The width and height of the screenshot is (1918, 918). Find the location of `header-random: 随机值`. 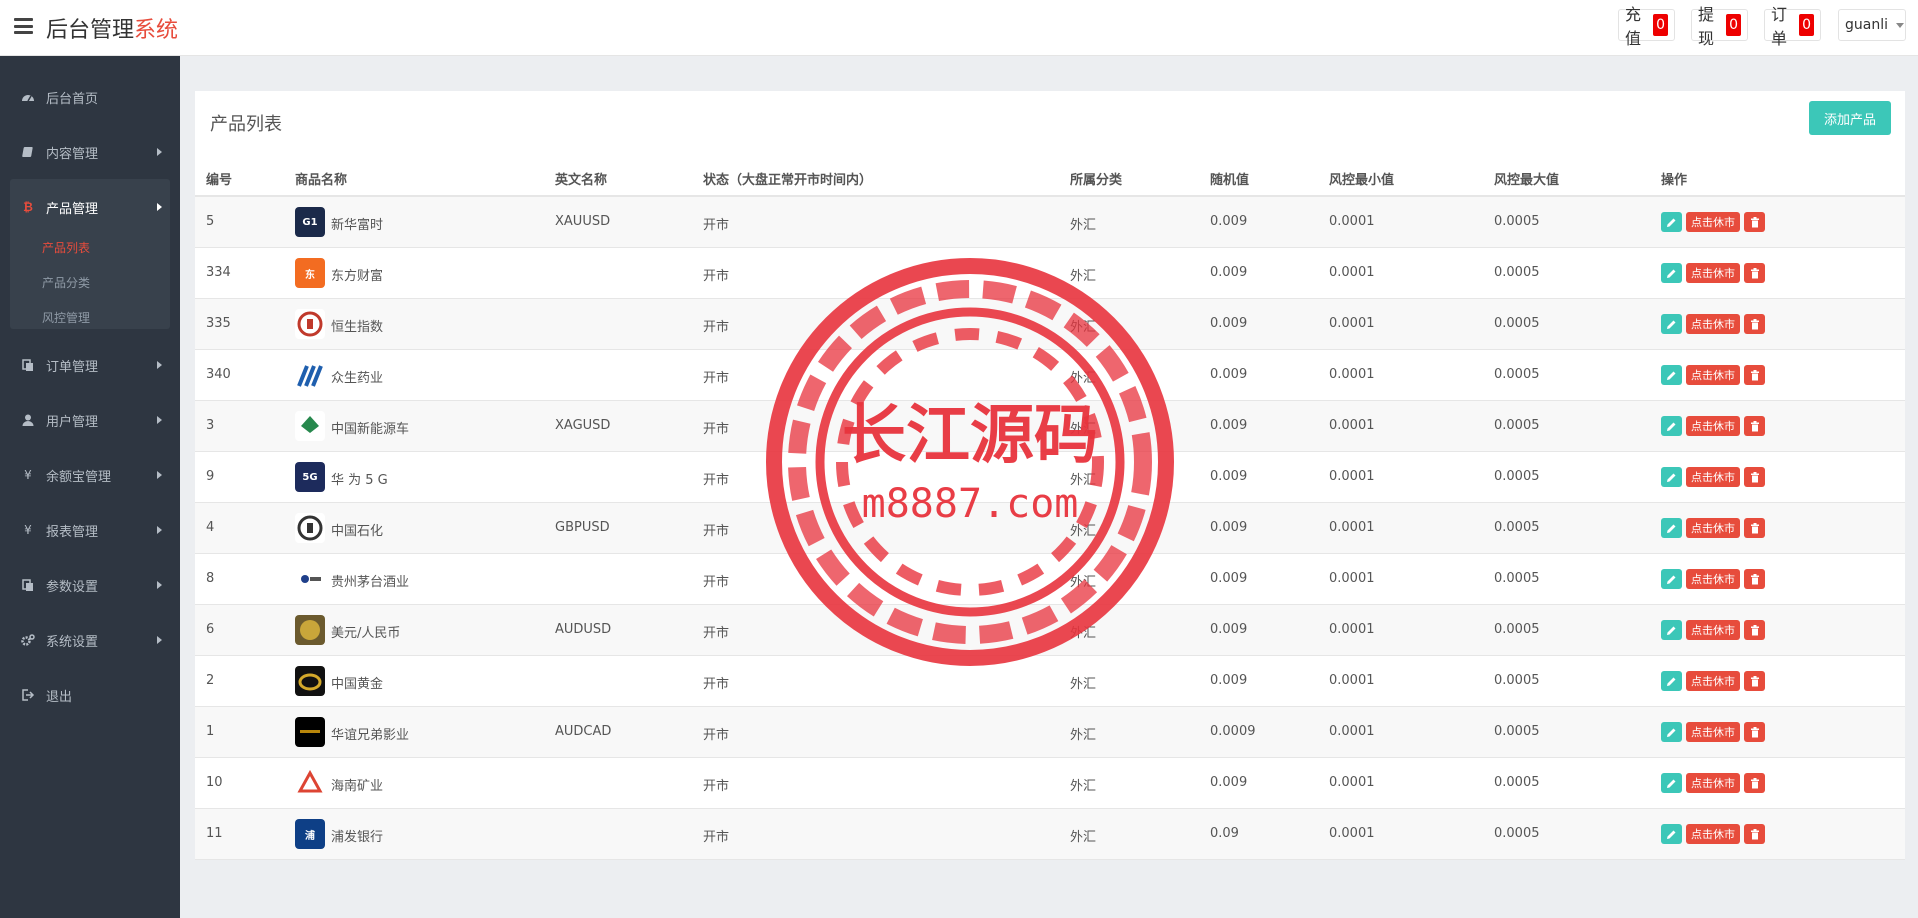

header-random: 随机值 is located at coordinates (1230, 180).